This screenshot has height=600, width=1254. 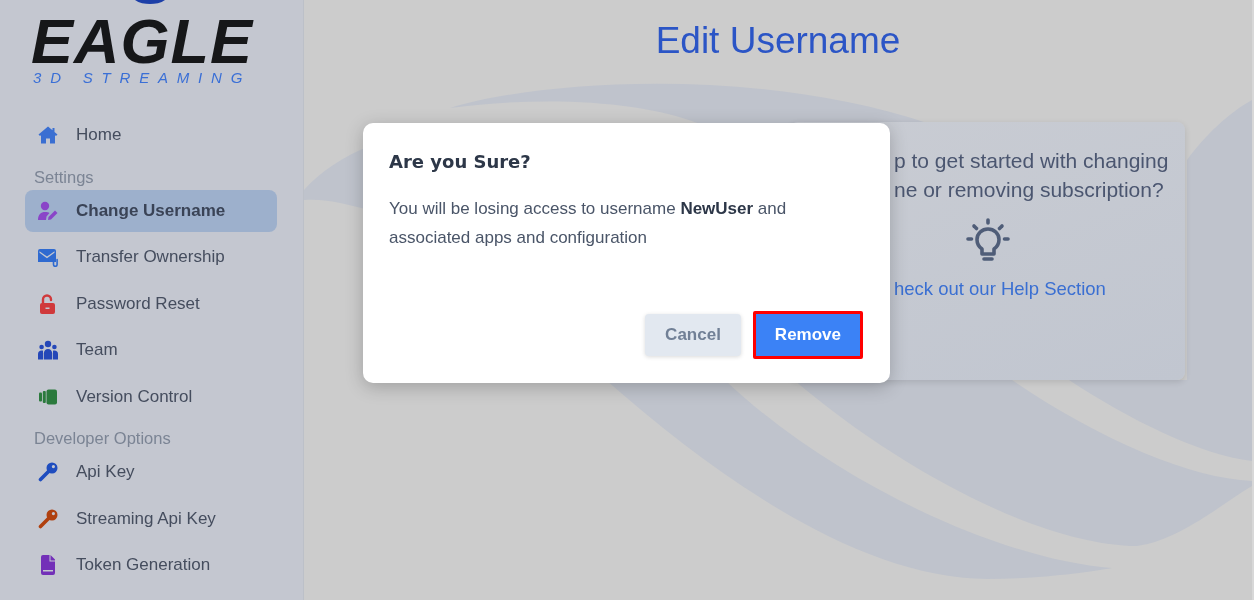 I want to click on dialog-title: Are you Sure?, so click(x=460, y=162).